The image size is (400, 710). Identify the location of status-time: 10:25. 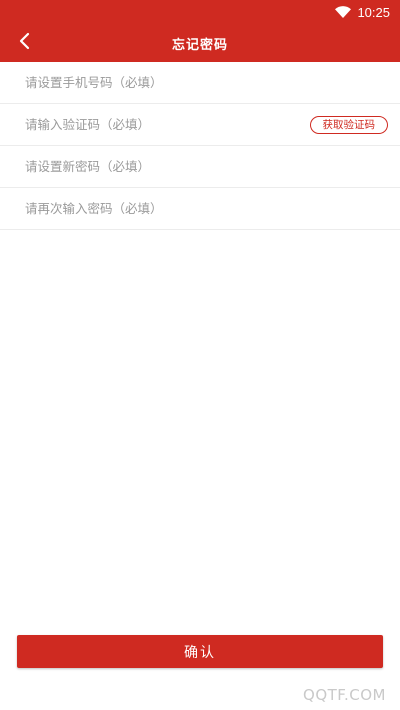
(373, 12).